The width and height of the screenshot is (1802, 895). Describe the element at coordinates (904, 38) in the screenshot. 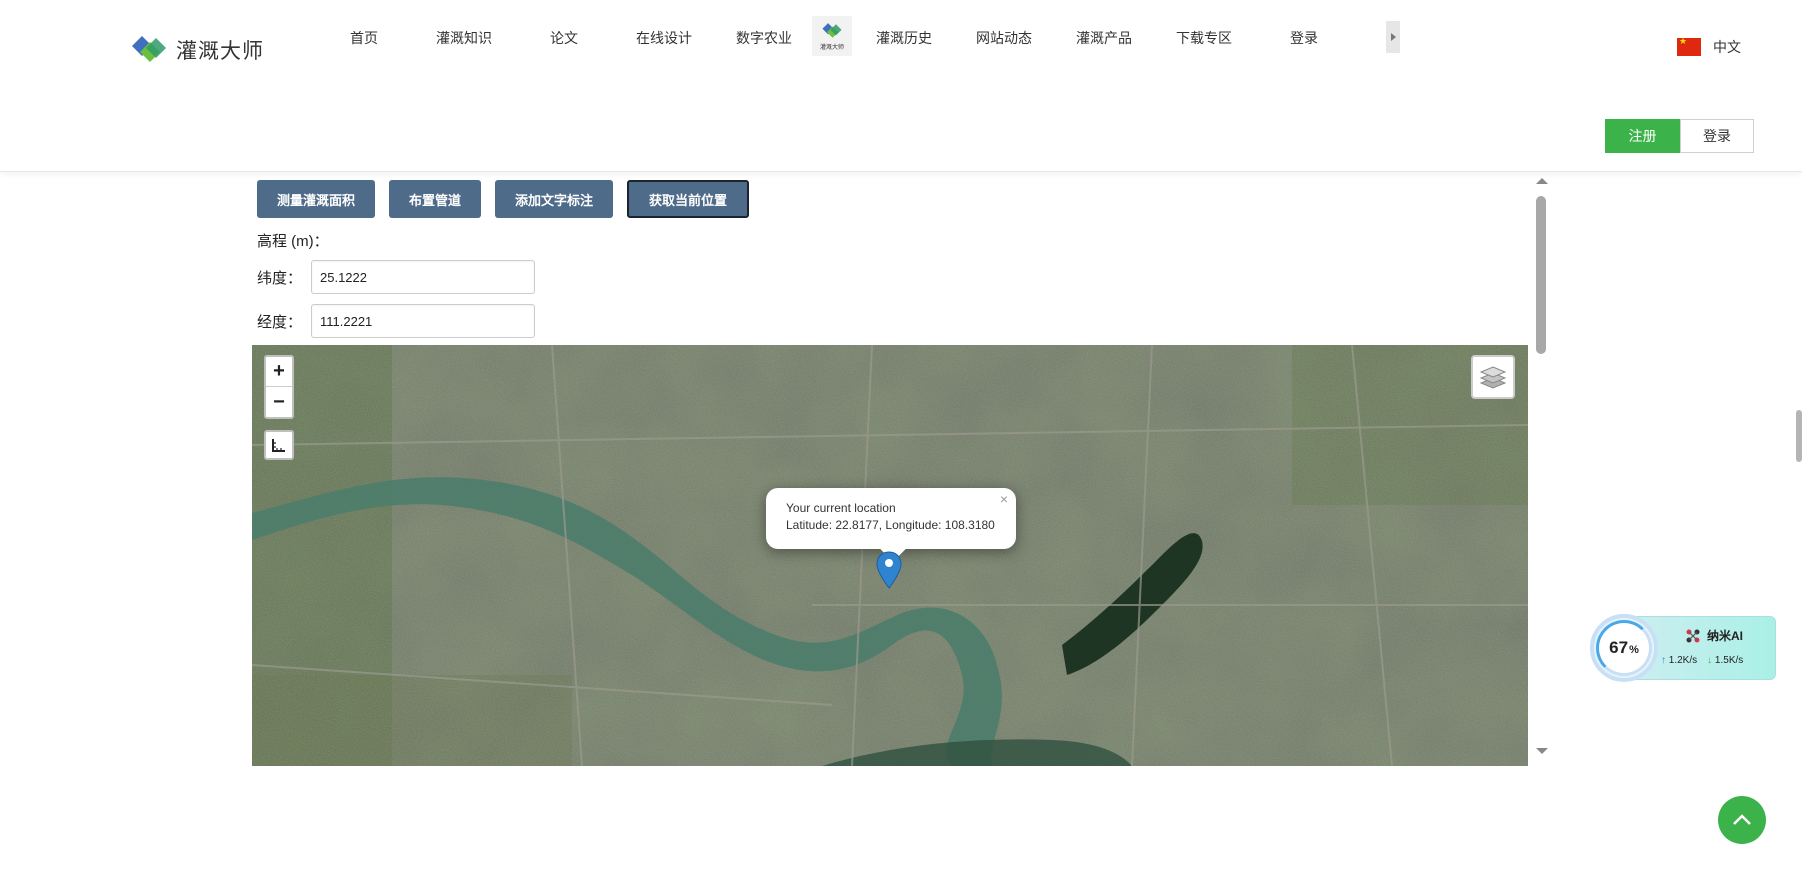

I see `nav-item-history: 灌溉历史` at that location.